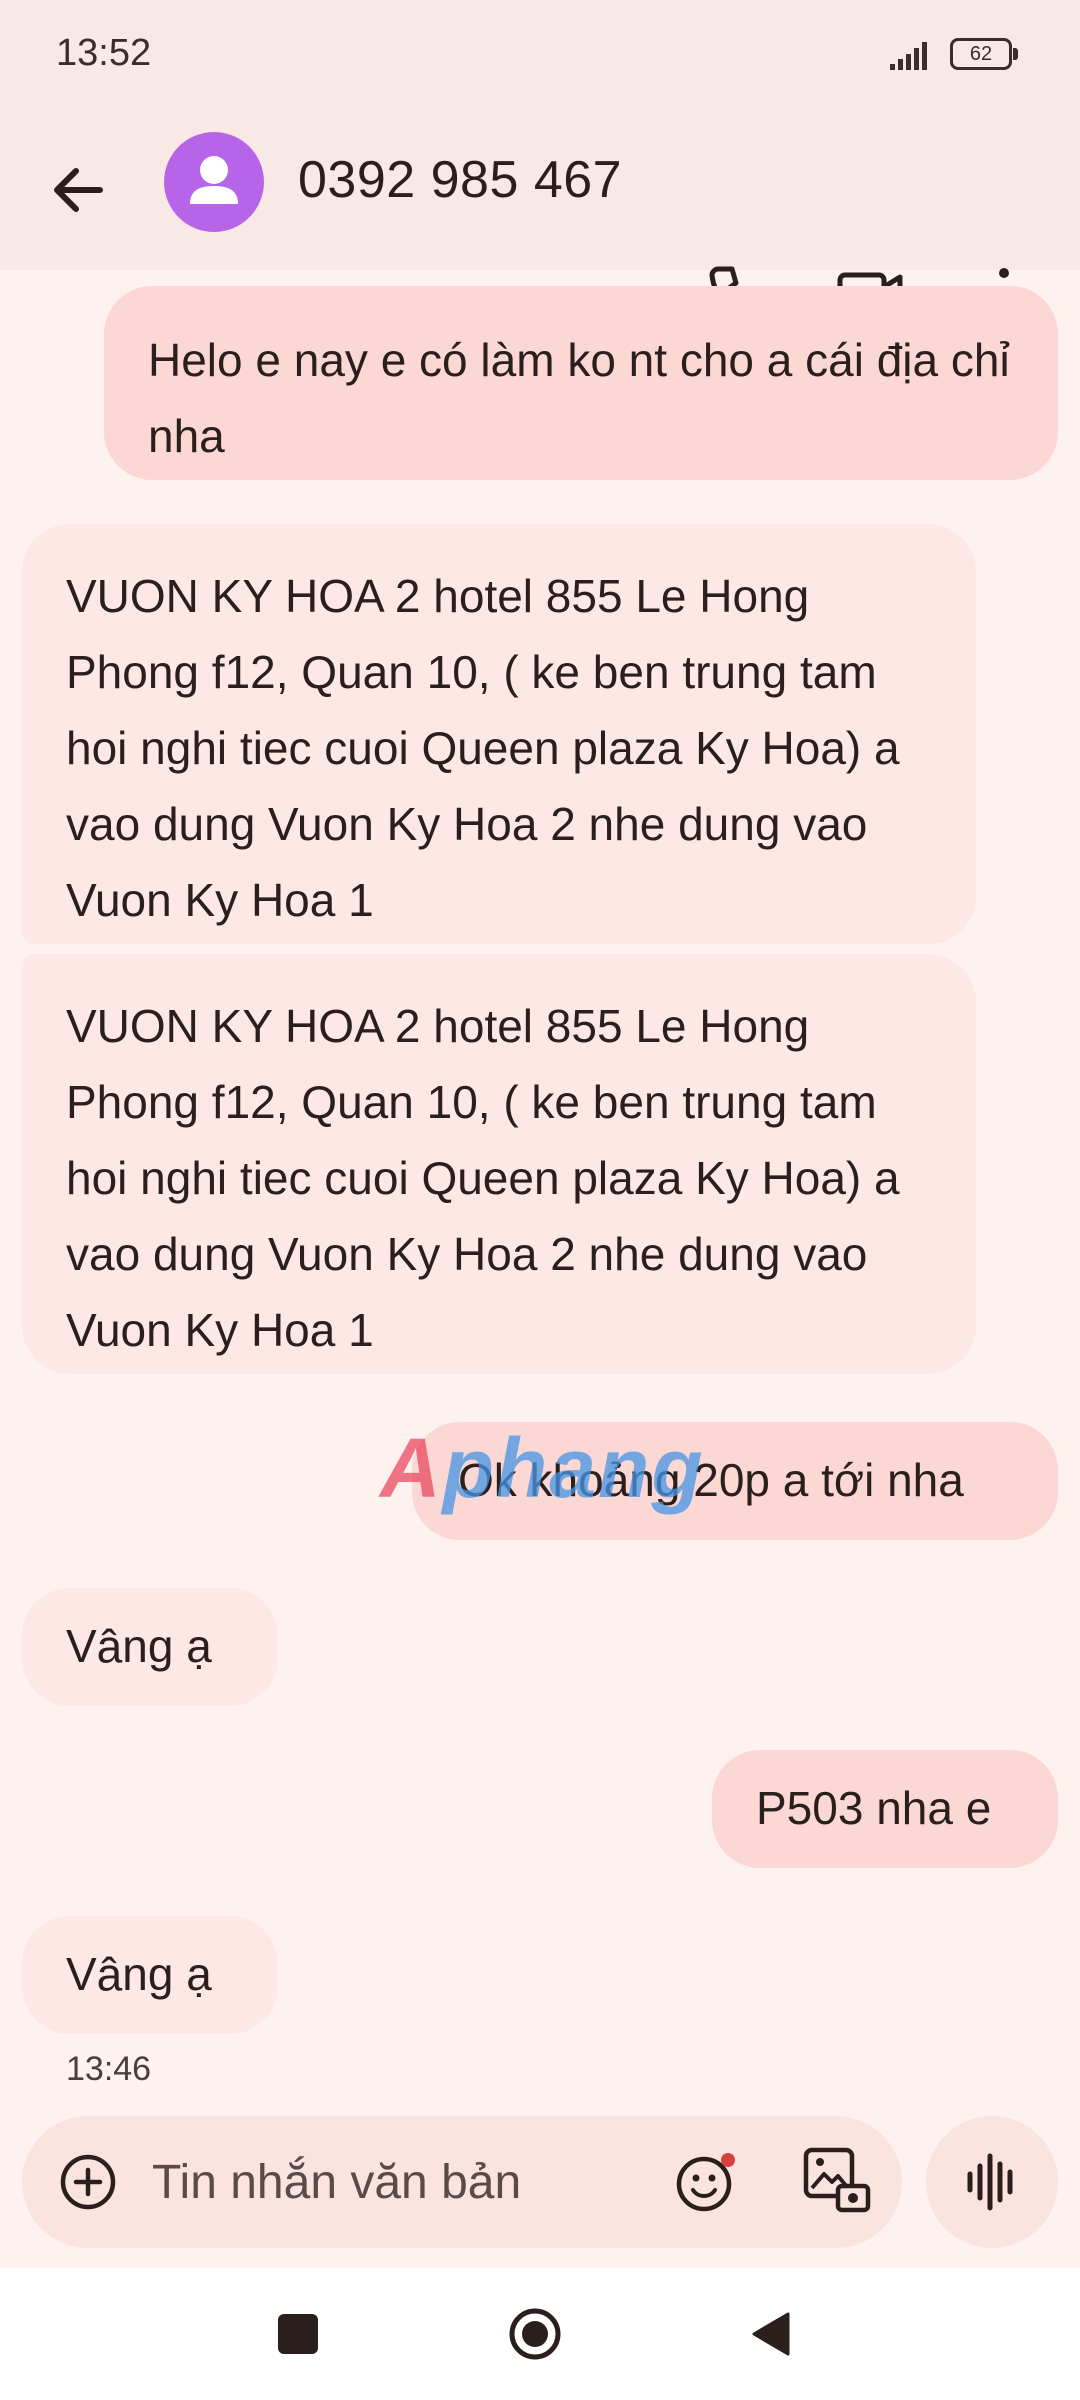 Image resolution: width=1080 pixels, height=2400 pixels. I want to click on watermark-first: A, so click(411, 1468).